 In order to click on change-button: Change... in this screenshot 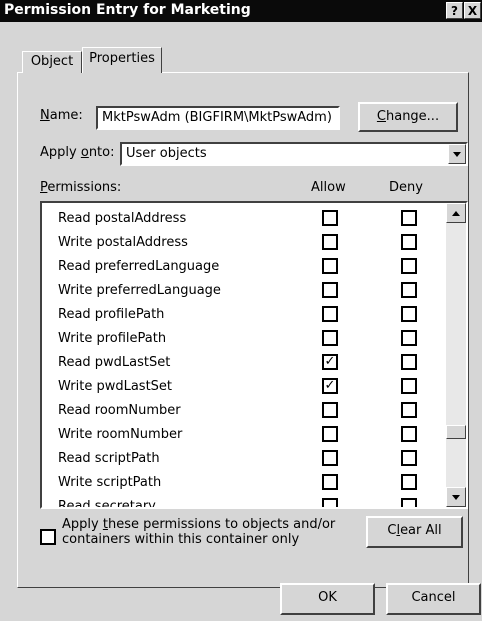, I will do `click(408, 117)`.